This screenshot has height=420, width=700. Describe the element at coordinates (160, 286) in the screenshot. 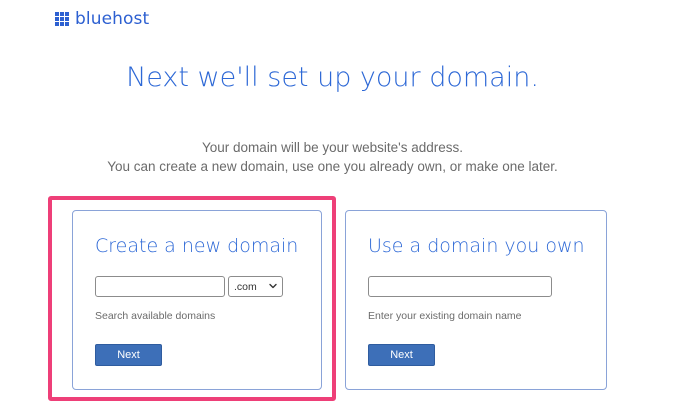

I see `new-domain-input` at that location.